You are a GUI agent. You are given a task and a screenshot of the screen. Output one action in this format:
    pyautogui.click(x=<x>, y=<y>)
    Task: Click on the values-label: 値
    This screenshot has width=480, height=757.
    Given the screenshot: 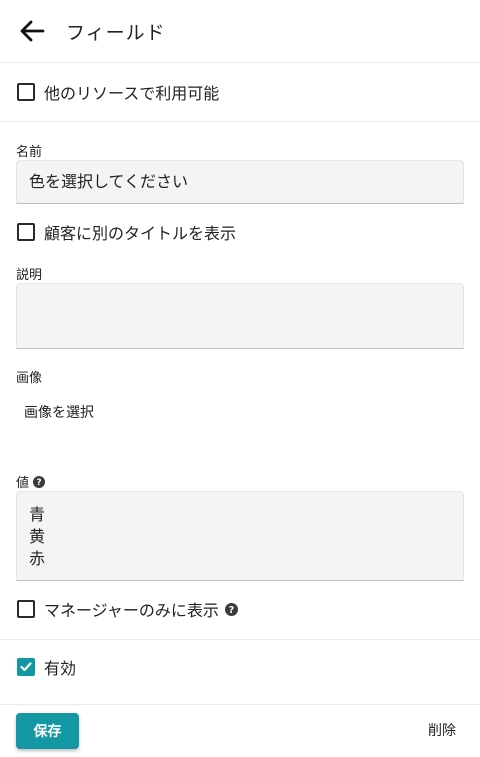 What is the action you would take?
    pyautogui.click(x=23, y=483)
    